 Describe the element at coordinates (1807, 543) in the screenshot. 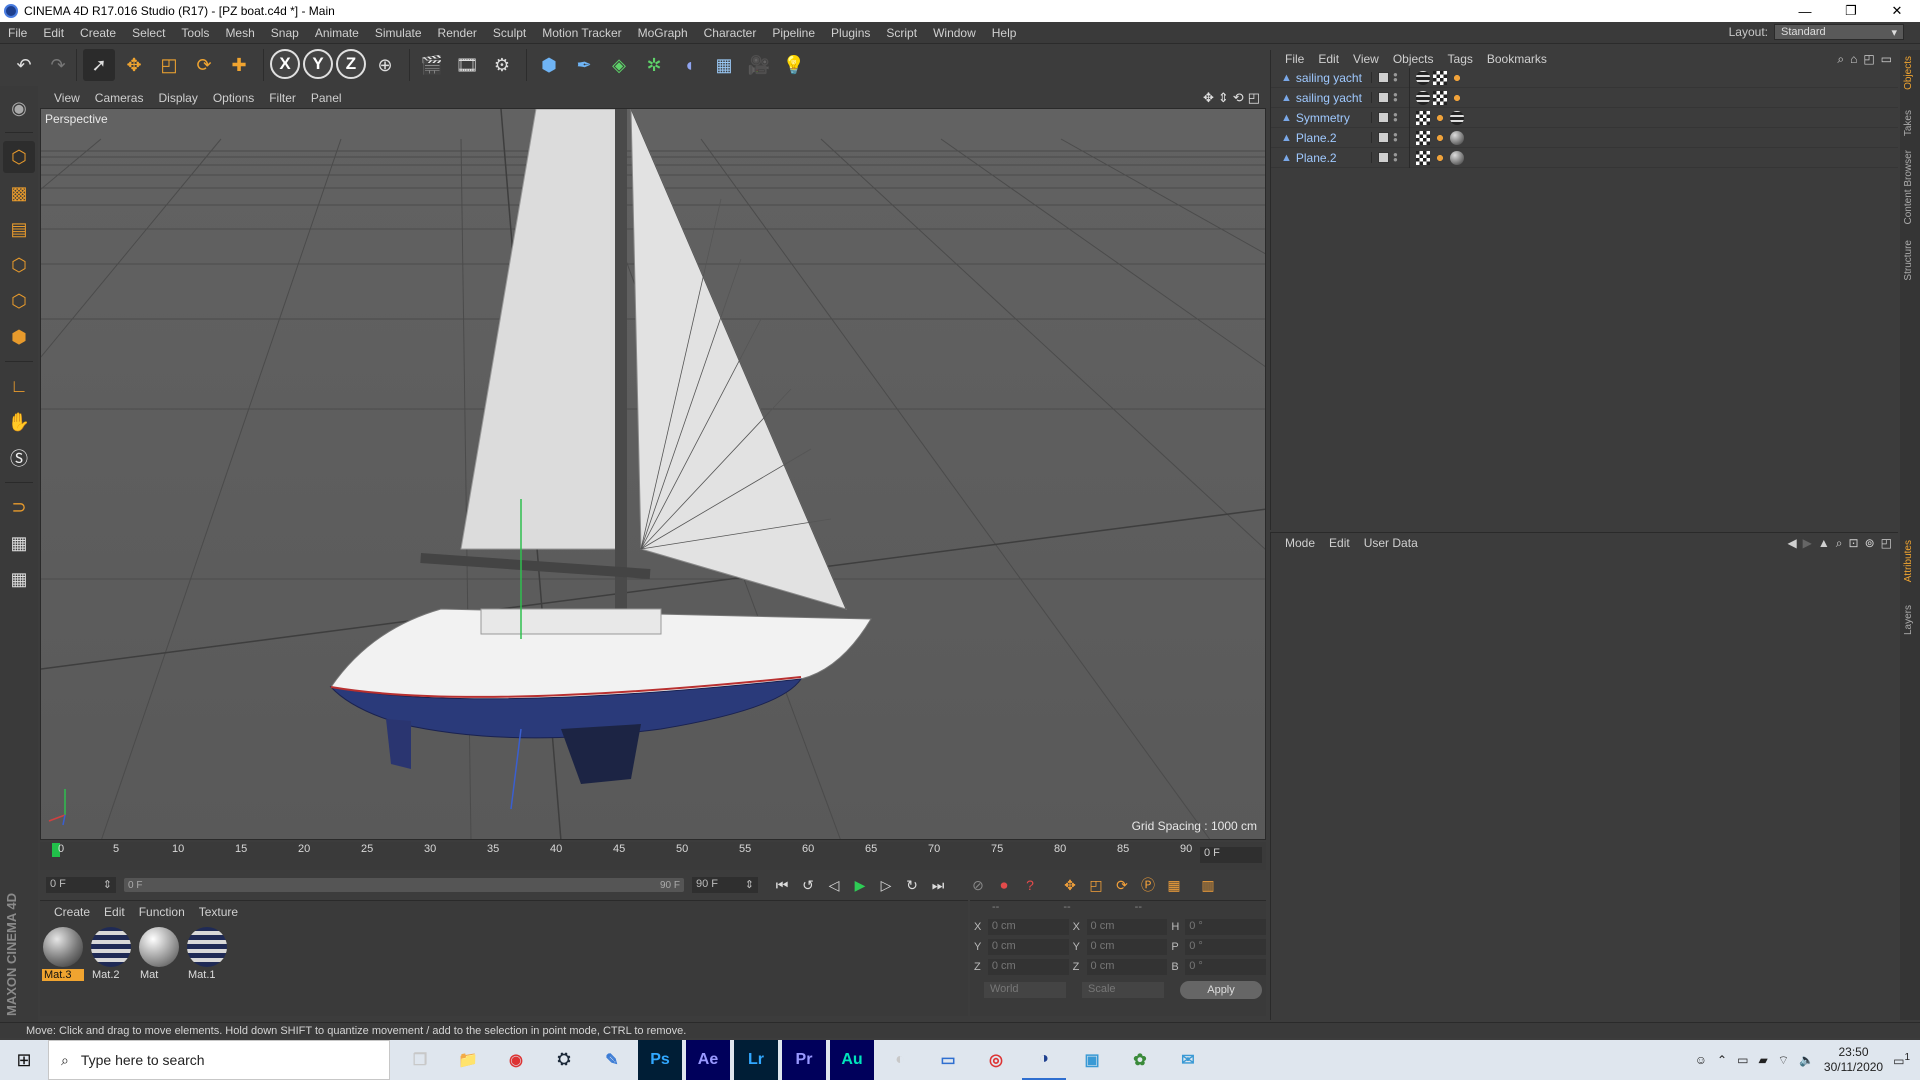

I see `forward-icon: ▶` at that location.